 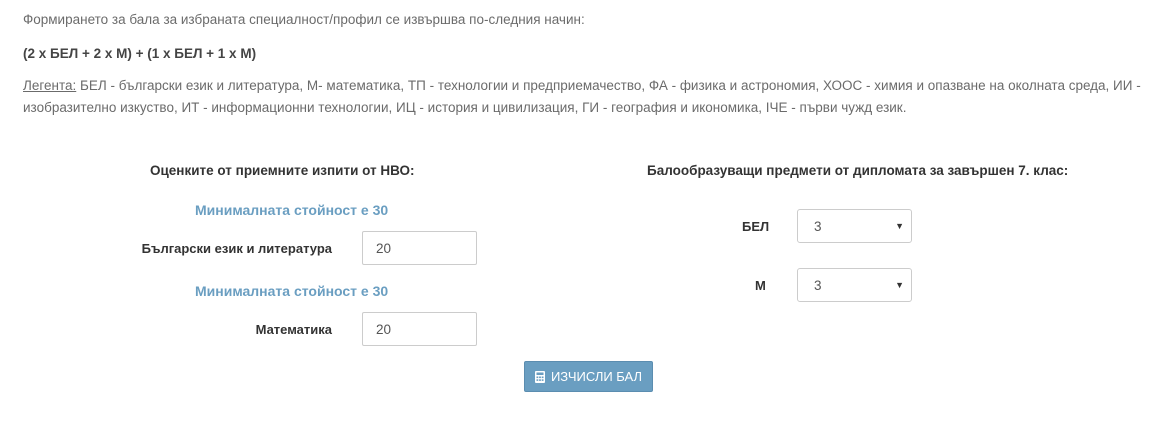 I want to click on math-score-input, so click(x=419, y=329).